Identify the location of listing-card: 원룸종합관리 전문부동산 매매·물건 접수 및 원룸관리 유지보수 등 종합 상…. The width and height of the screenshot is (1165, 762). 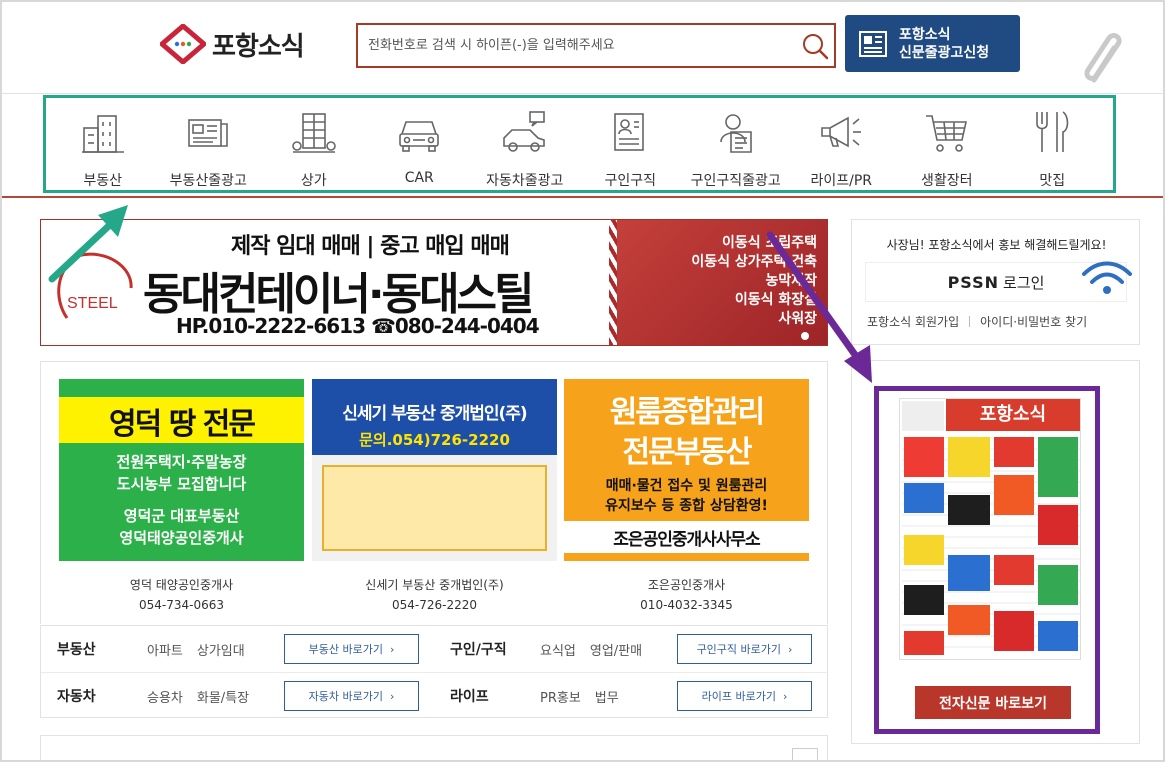
(686, 495).